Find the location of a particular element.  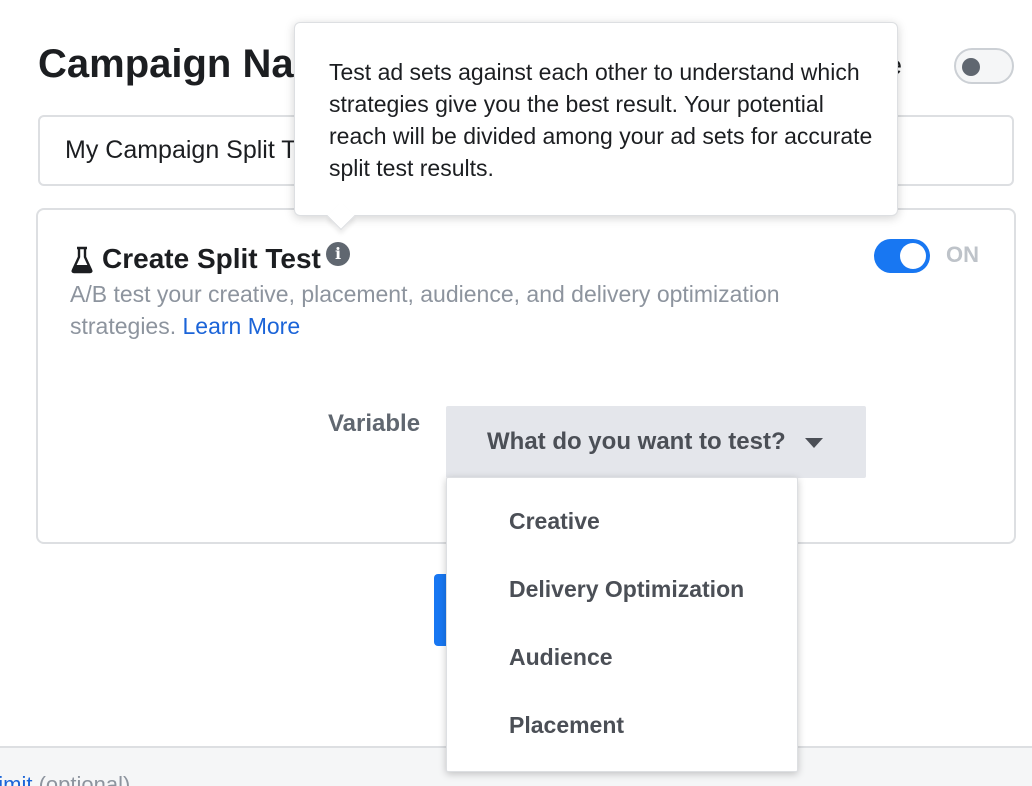

toggle-state-label: ON is located at coordinates (962, 254).